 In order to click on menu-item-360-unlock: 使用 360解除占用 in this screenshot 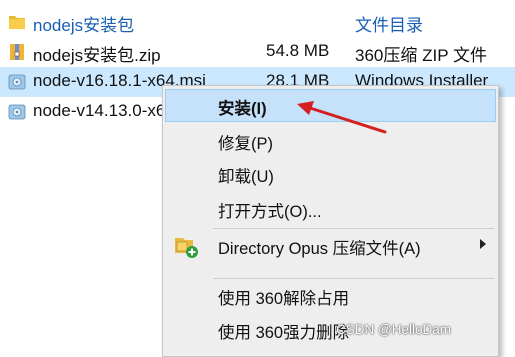, I will do `click(330, 295)`.